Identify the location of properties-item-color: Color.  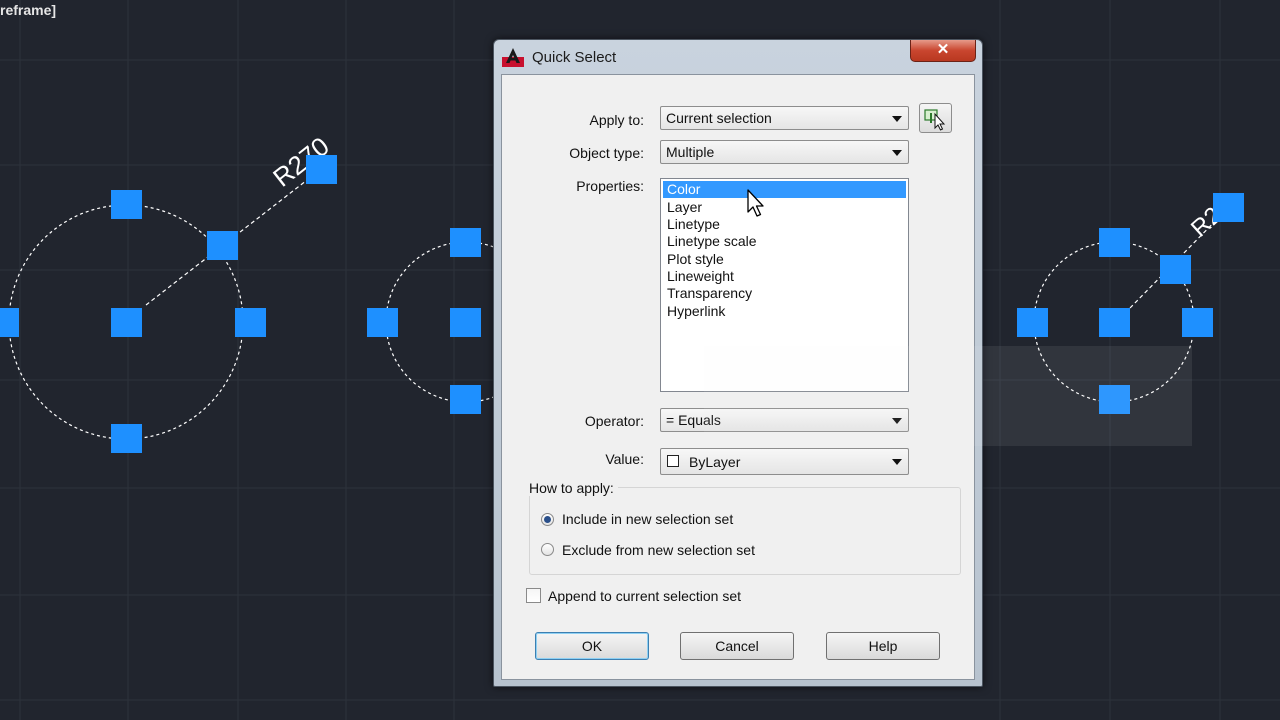
(784, 189).